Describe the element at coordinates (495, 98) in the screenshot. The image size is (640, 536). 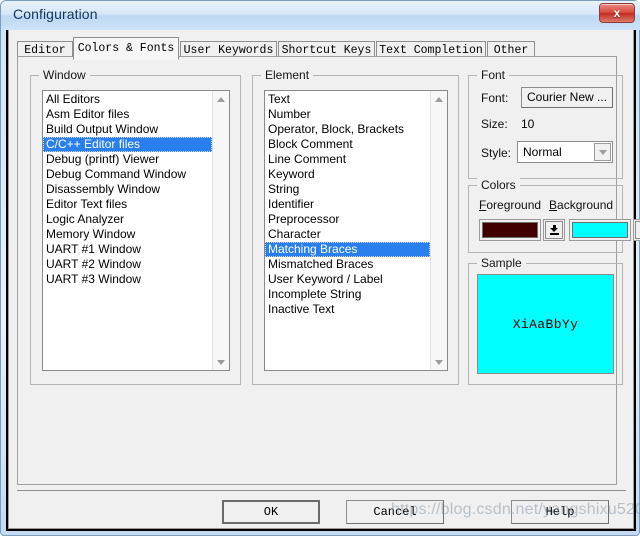
I see `font-label: Font:` at that location.